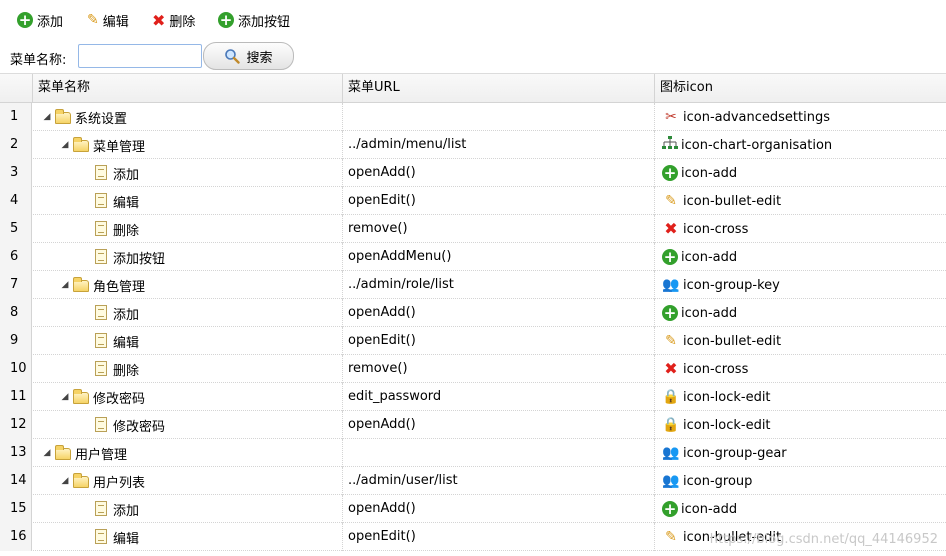  What do you see at coordinates (499, 88) in the screenshot?
I see `header-menu-url: 菜单URL` at bounding box center [499, 88].